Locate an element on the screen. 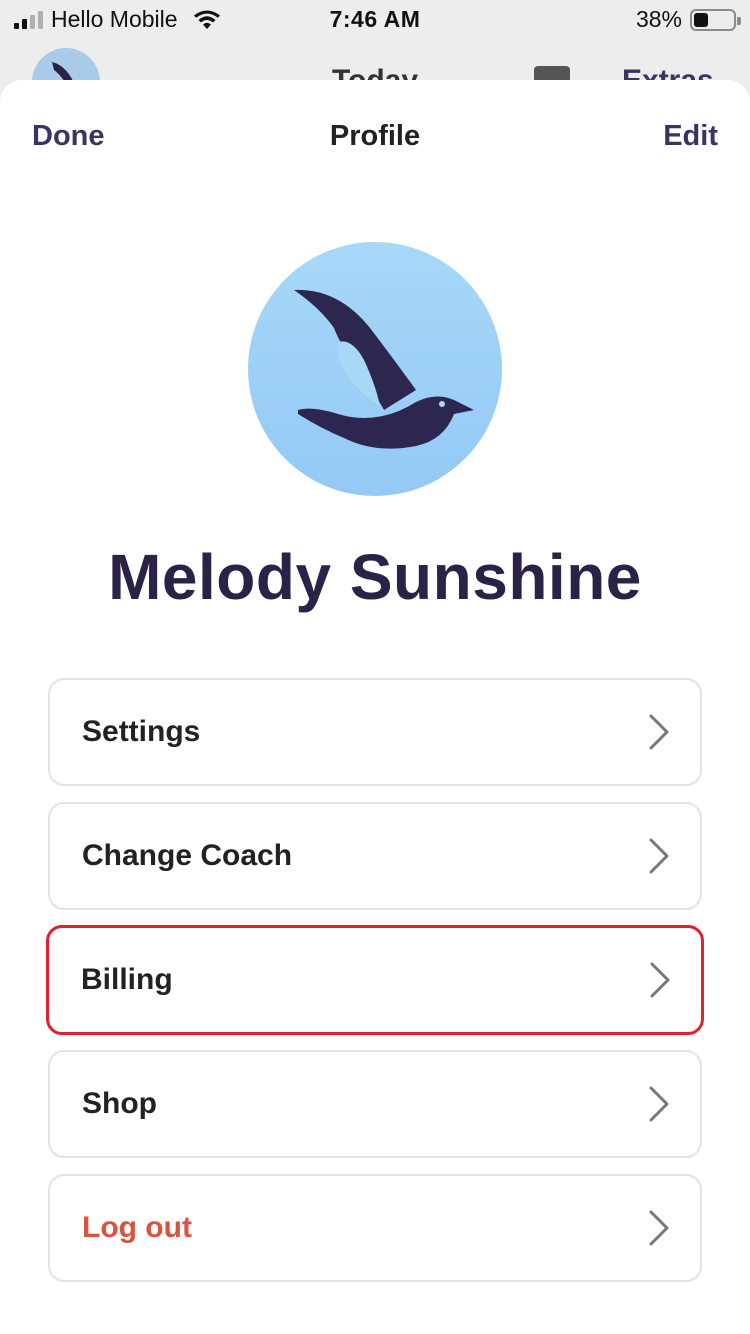 The image size is (750, 1334). menu-item-change-coach: Change Coach is located at coordinates (375, 856).